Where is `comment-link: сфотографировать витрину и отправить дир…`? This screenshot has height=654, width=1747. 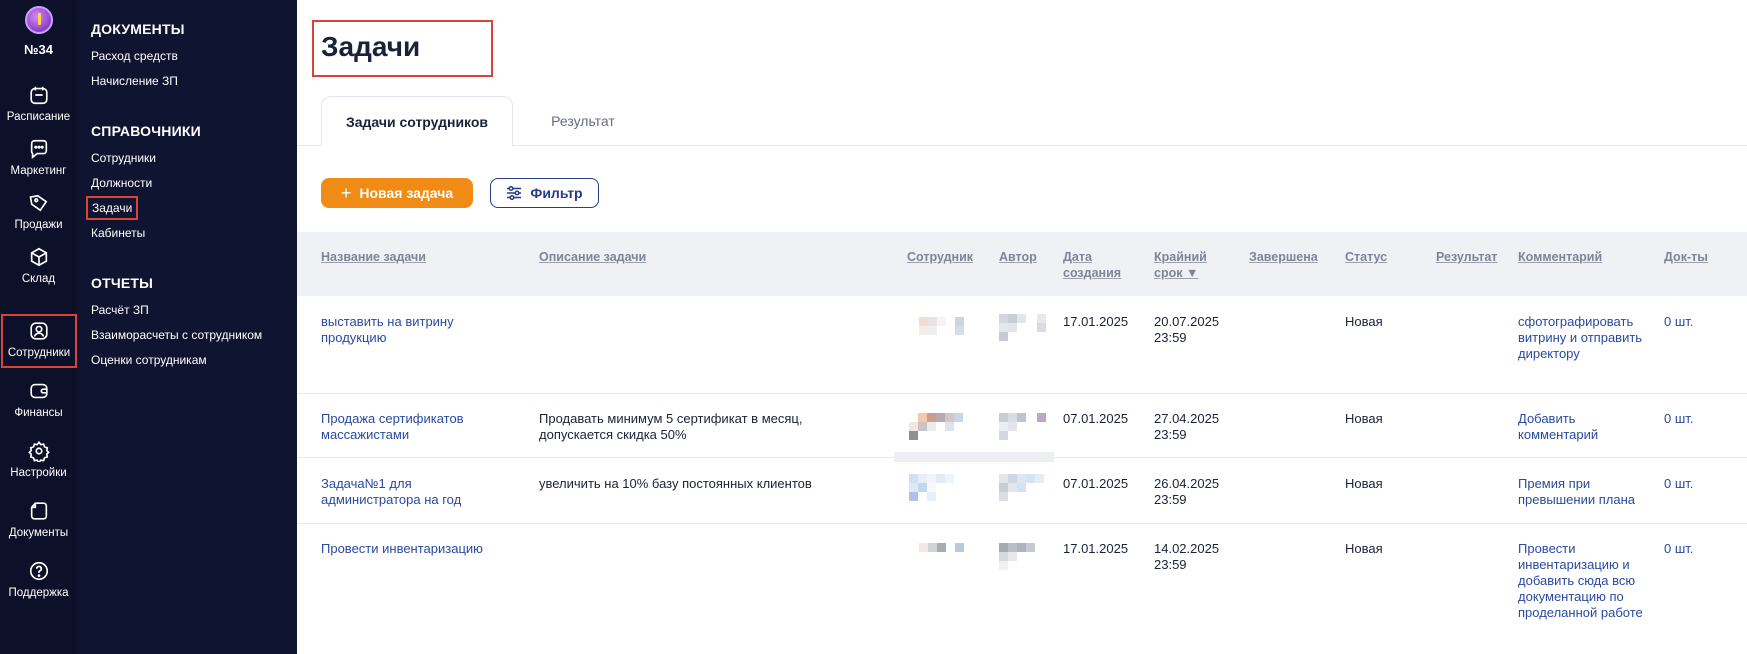
comment-link: сфотографировать витрину и отправить дир… is located at coordinates (1583, 338).